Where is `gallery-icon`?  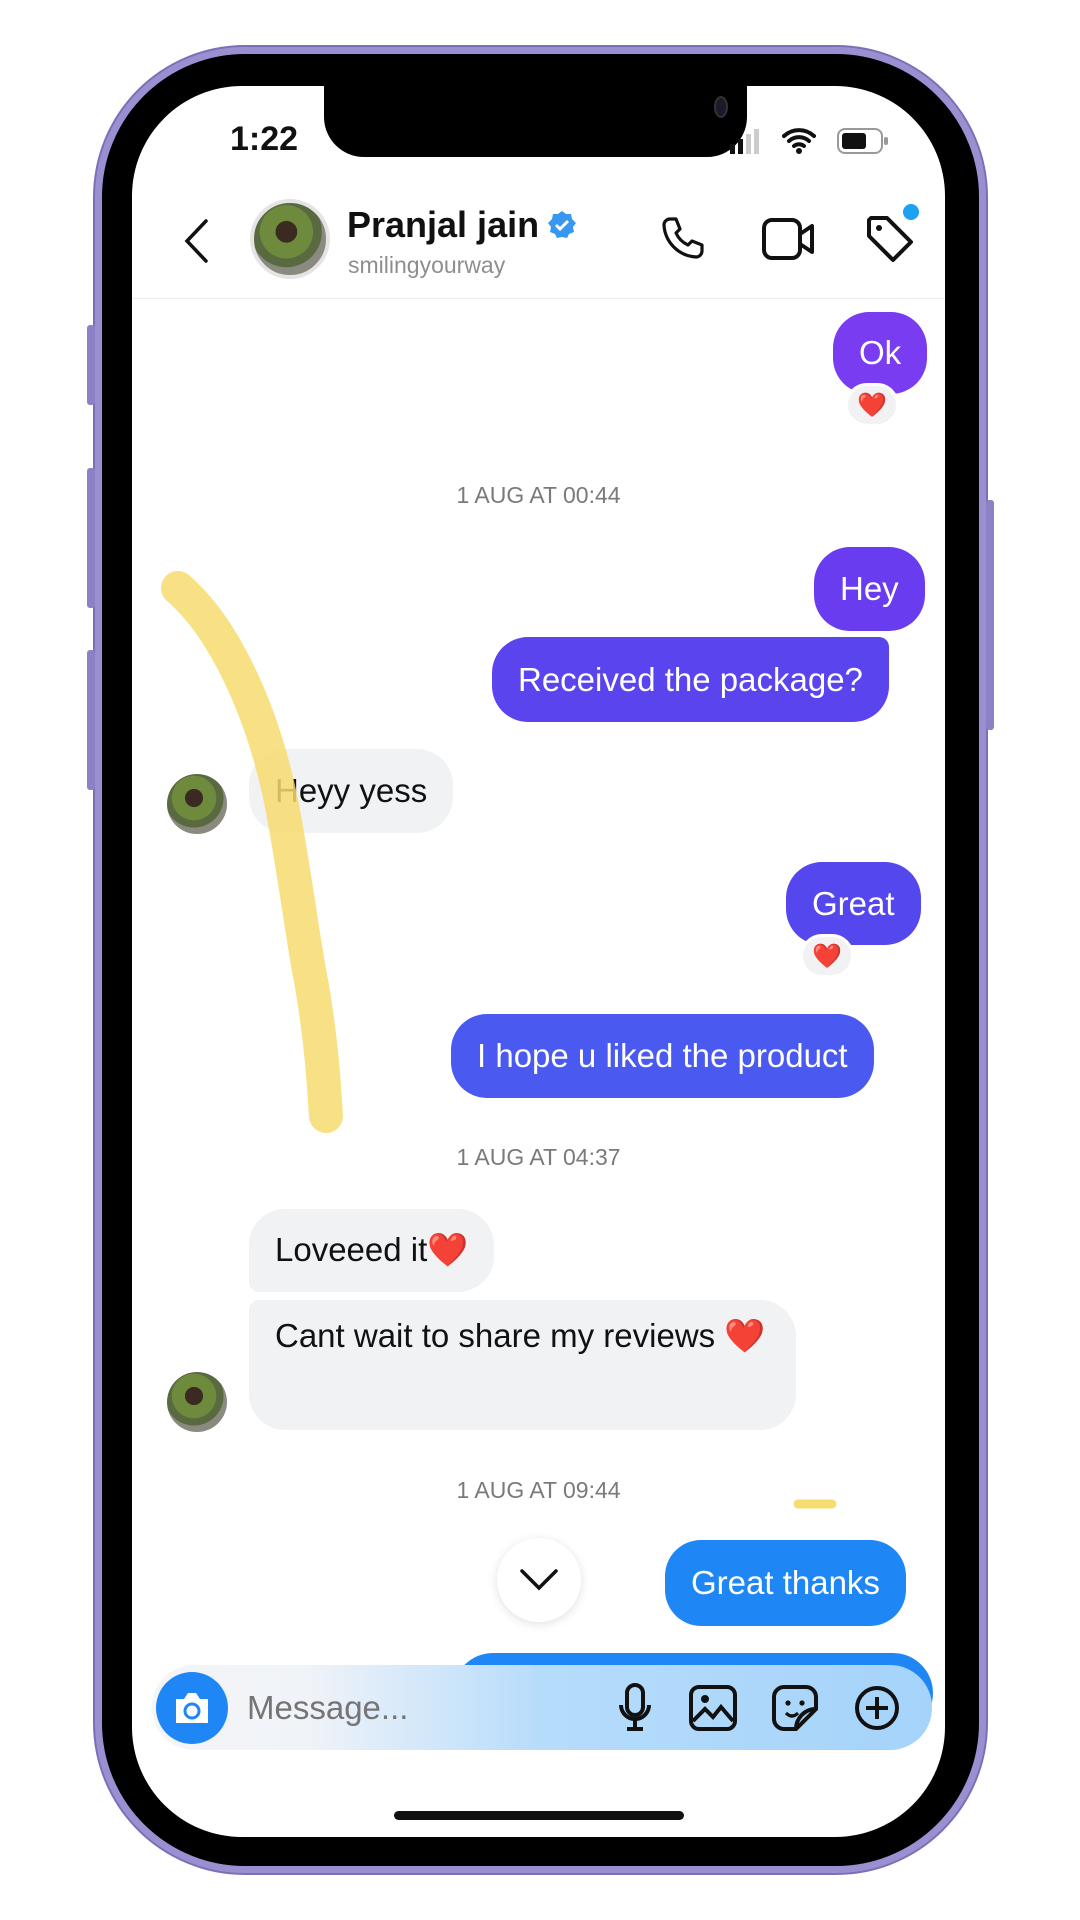
gallery-icon is located at coordinates (713, 1708).